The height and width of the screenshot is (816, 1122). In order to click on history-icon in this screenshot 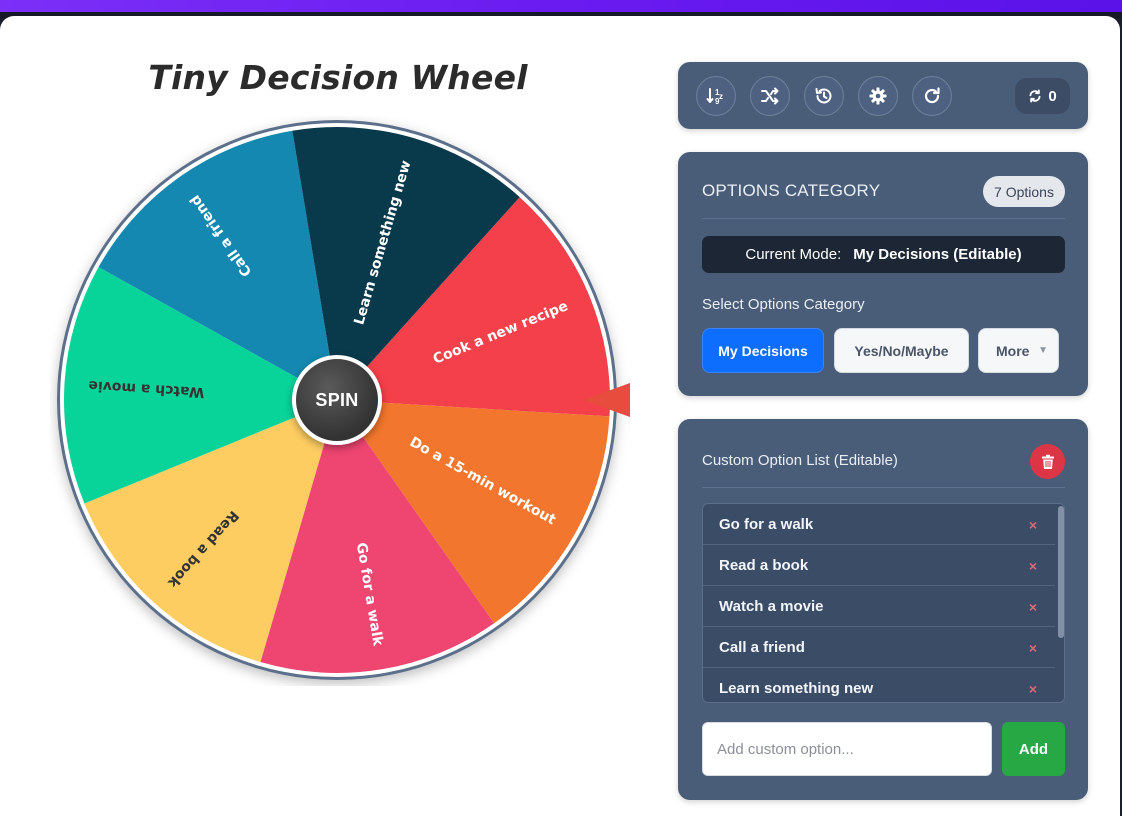, I will do `click(823, 96)`.